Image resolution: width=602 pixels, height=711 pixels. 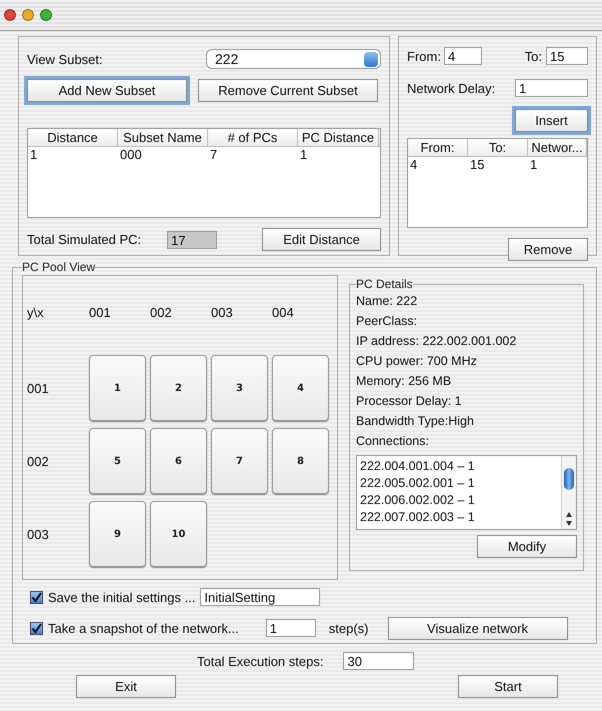 I want to click on column-header: PC Distance, so click(x=338, y=137).